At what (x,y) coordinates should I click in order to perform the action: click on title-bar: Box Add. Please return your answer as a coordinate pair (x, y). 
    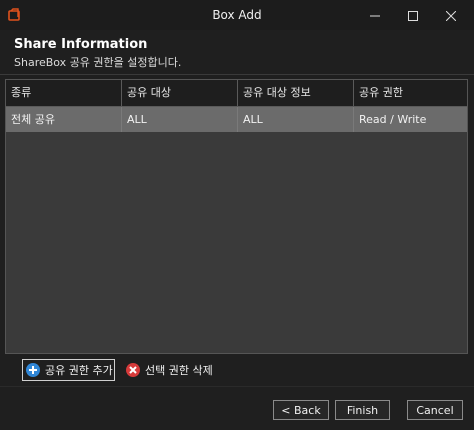
    Looking at the image, I should click on (237, 15).